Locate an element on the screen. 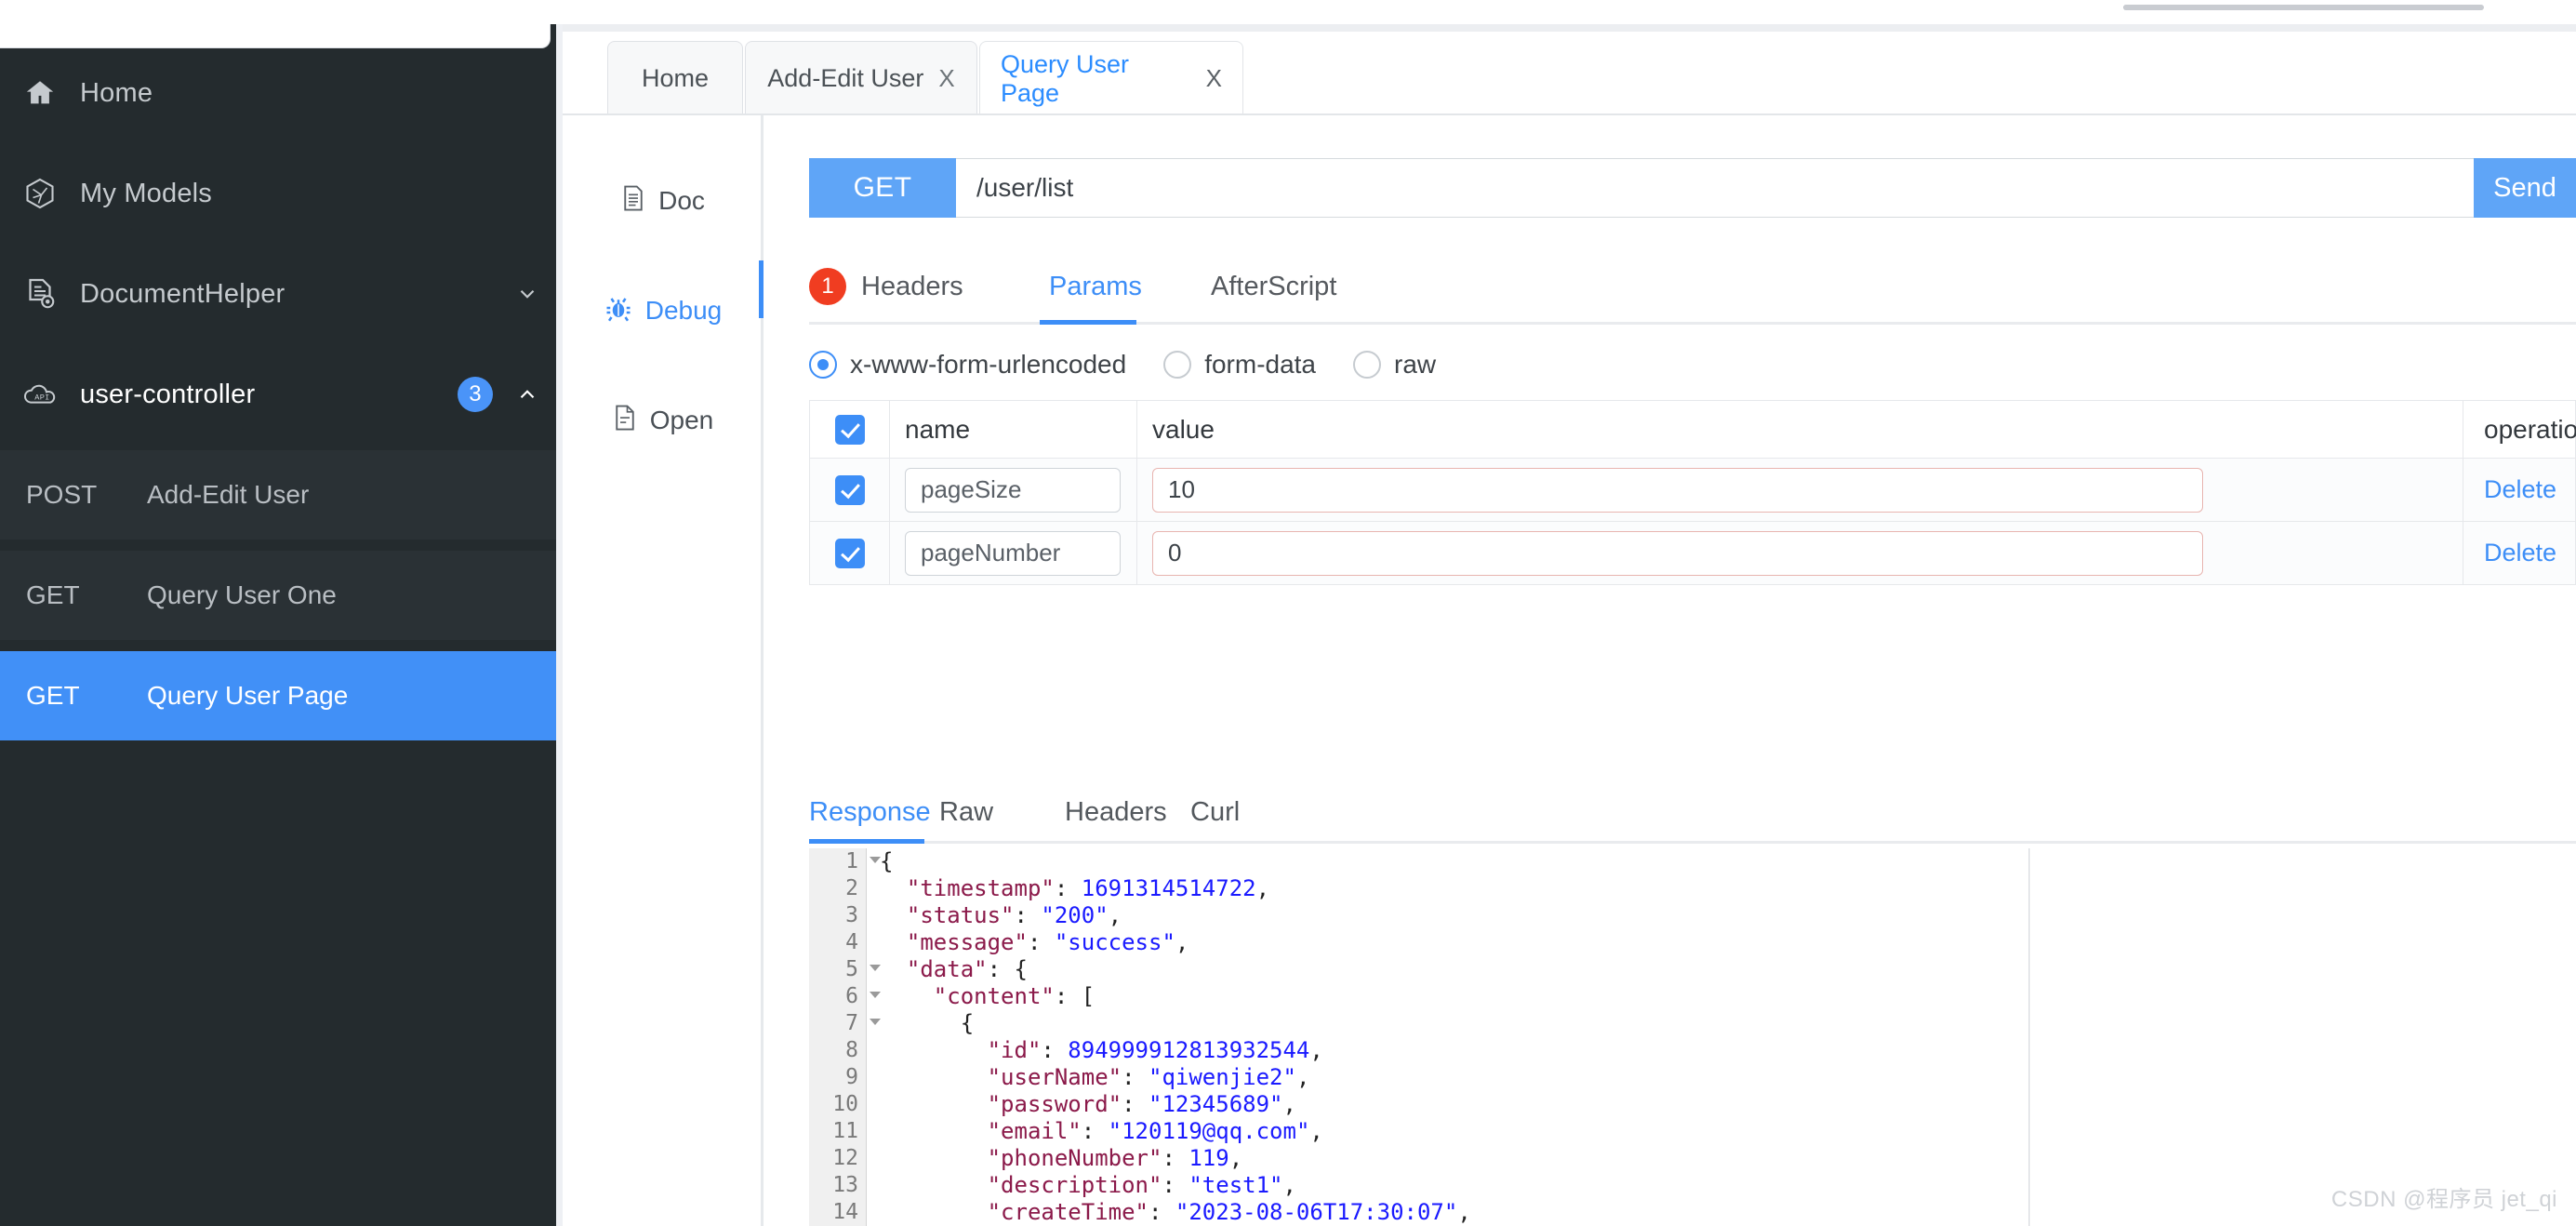 This screenshot has height=1226, width=2576. tab-headers: 1 Headers is located at coordinates (886, 286).